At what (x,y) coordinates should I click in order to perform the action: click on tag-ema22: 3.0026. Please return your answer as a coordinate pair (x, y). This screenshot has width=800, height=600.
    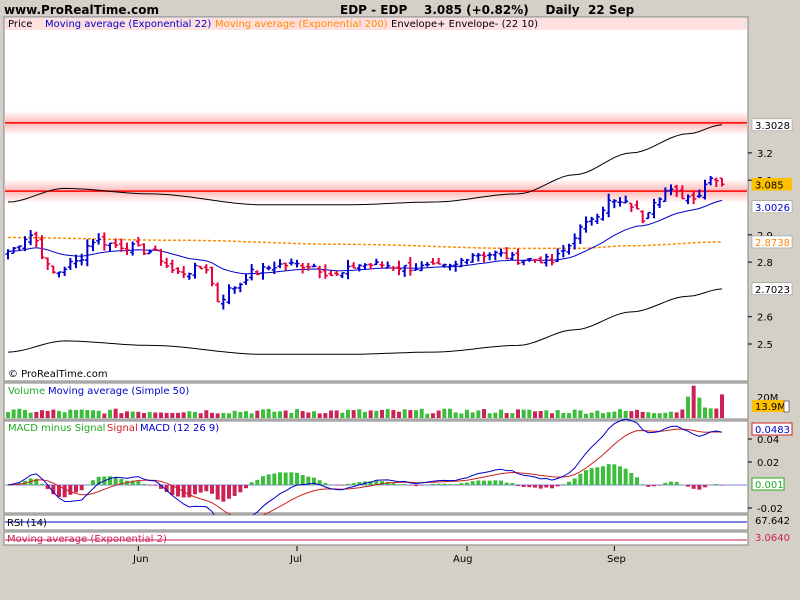
    Looking at the image, I should click on (772, 208).